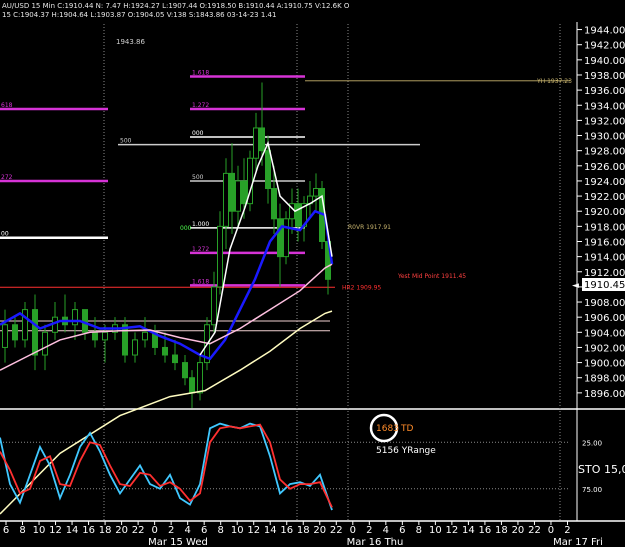  I want to click on x-day-label: Mar 16 Thu, so click(375, 542).